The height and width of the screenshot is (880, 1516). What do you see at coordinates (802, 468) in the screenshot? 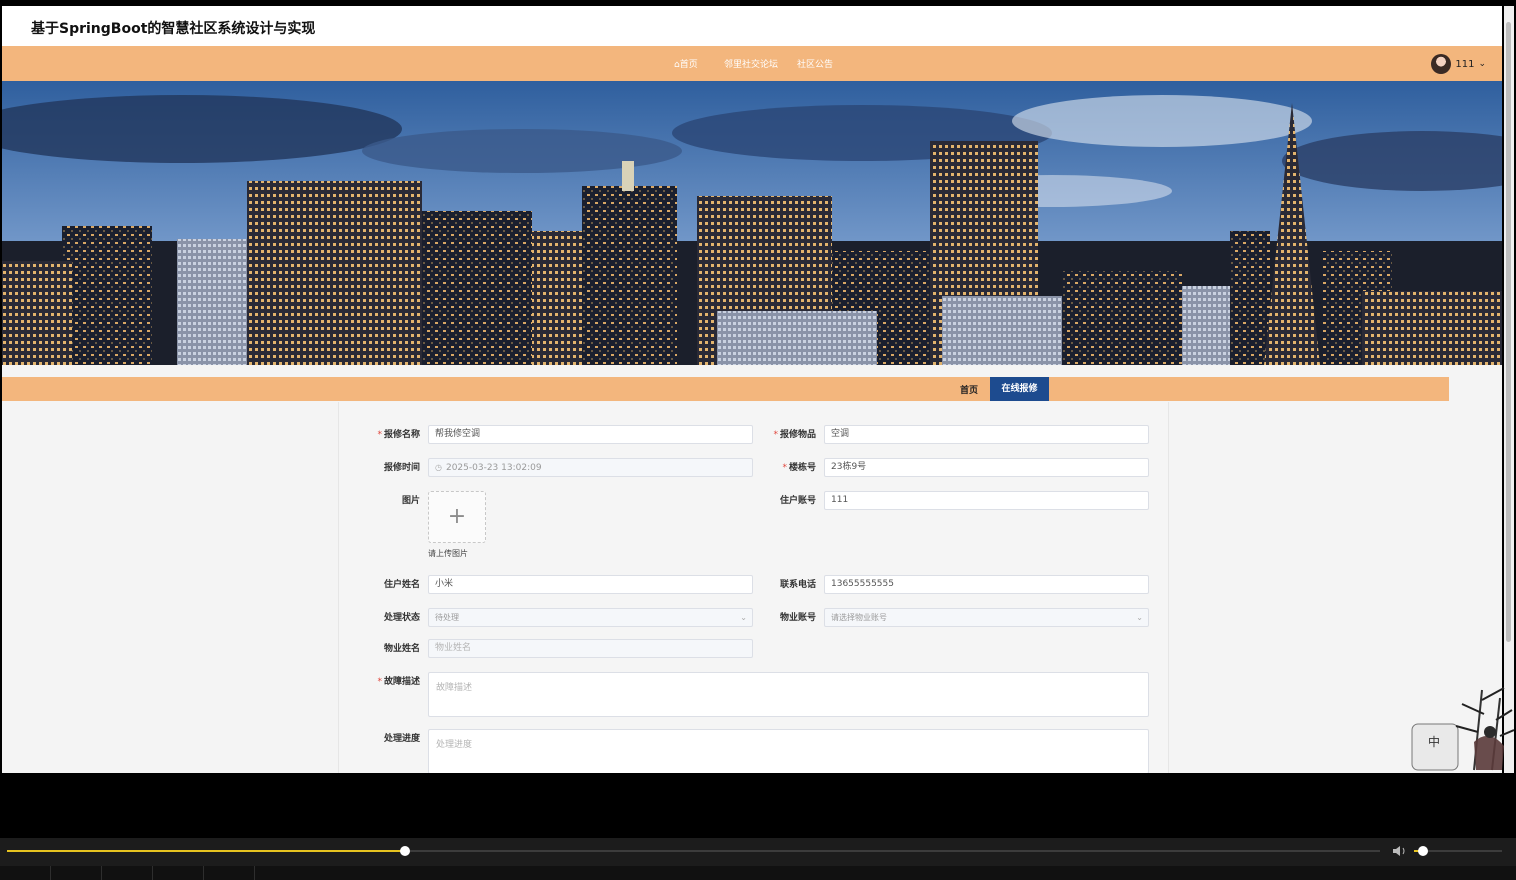
I see `label-text: 楼栋号` at bounding box center [802, 468].